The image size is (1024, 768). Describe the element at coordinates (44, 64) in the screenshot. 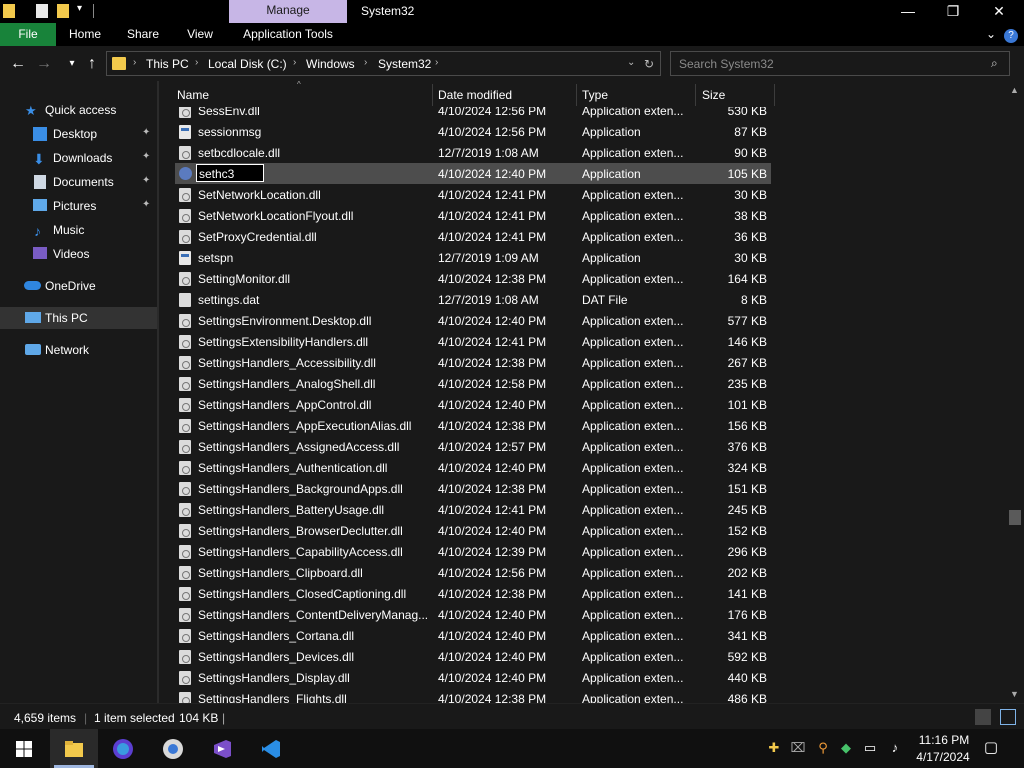

I see `forward-button: →` at that location.